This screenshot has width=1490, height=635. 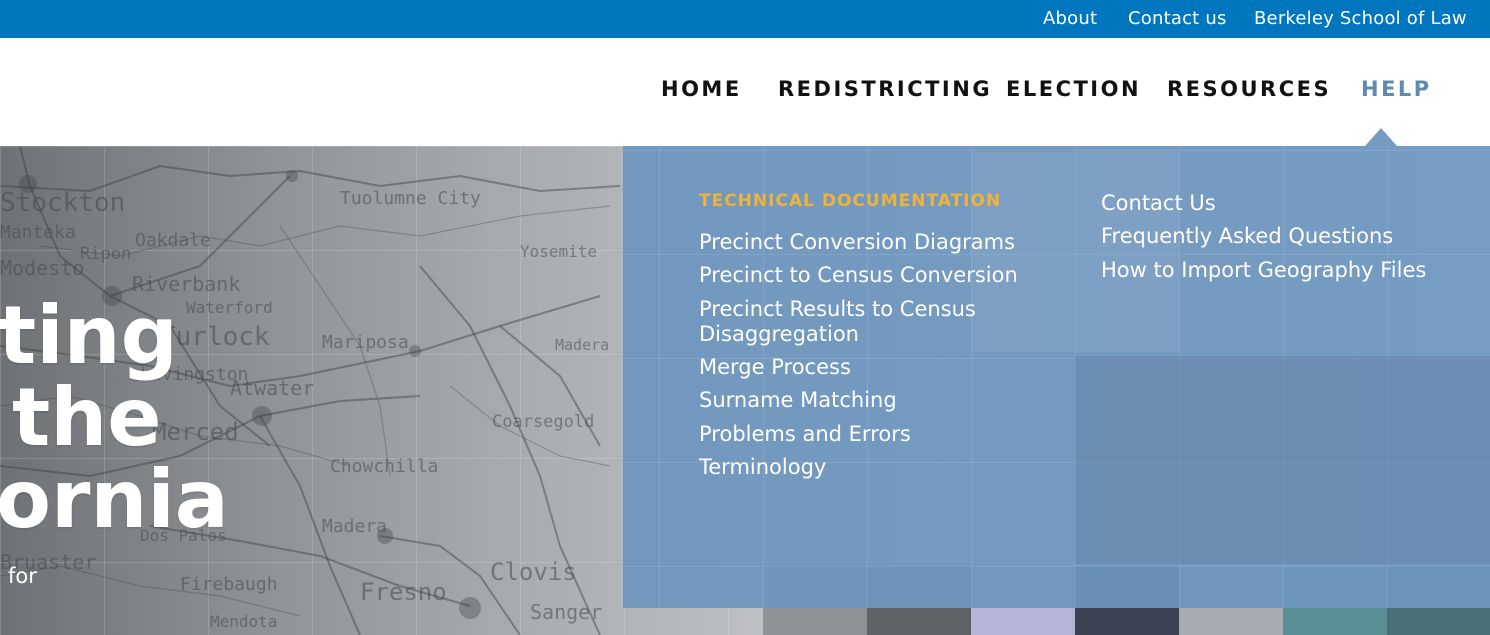 I want to click on map-label: Clovis, so click(x=533, y=572).